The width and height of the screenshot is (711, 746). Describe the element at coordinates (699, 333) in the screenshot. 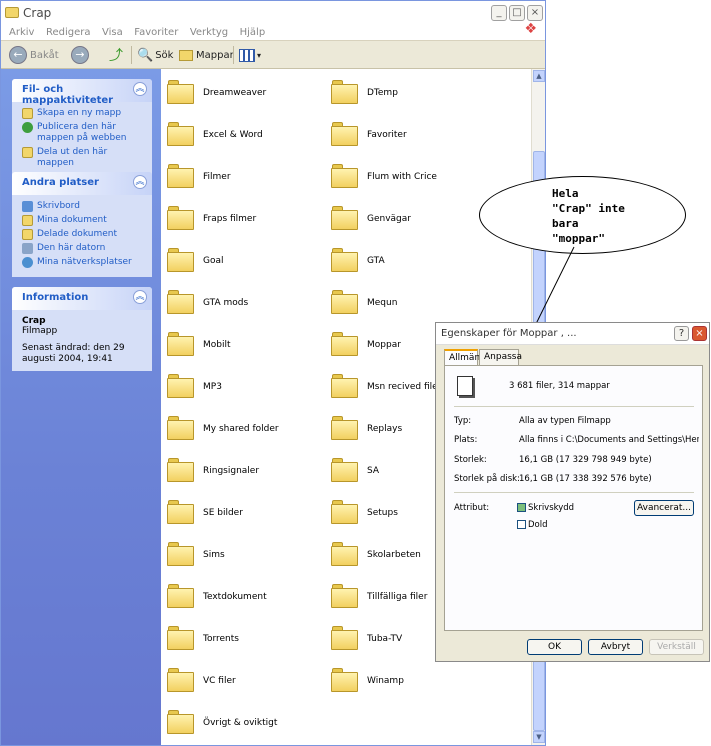

I see `dialog-close-button: ×` at that location.